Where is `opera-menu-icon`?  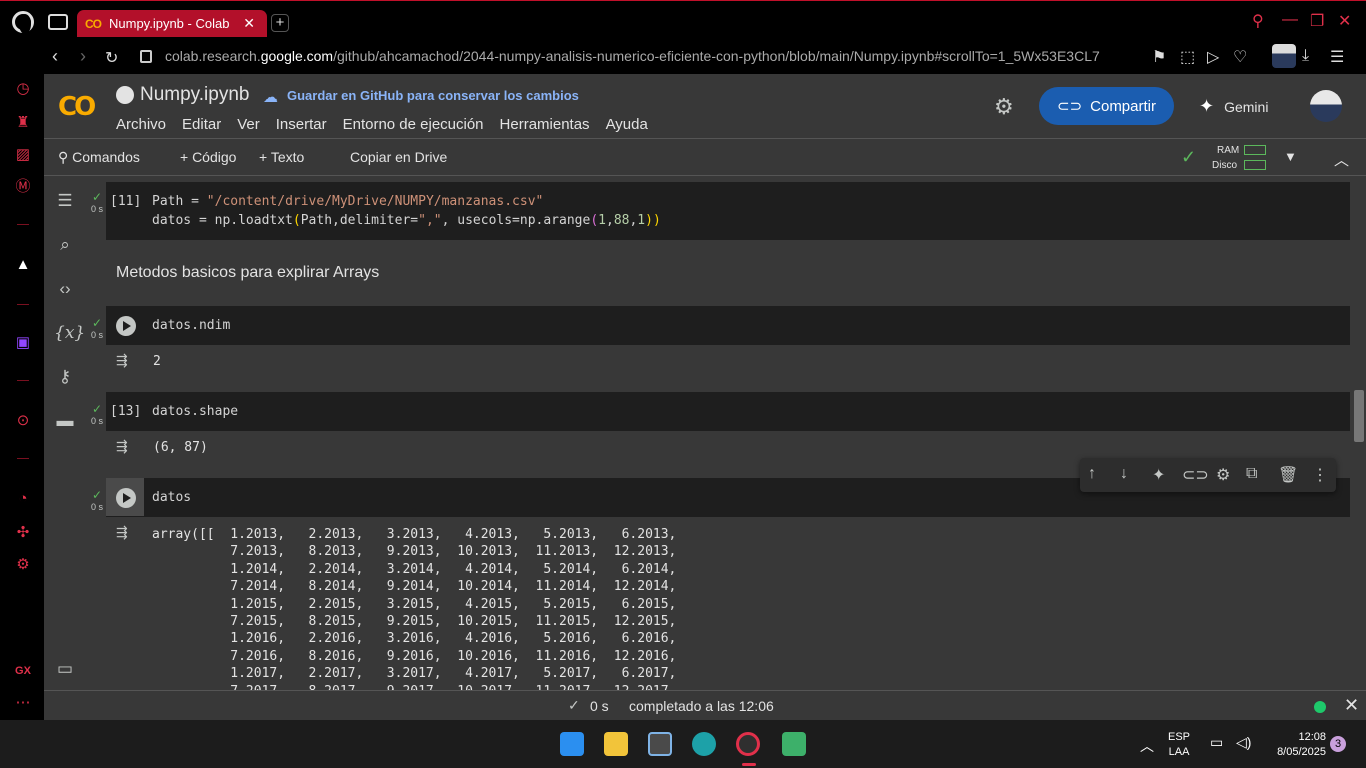
opera-menu-icon is located at coordinates (23, 22).